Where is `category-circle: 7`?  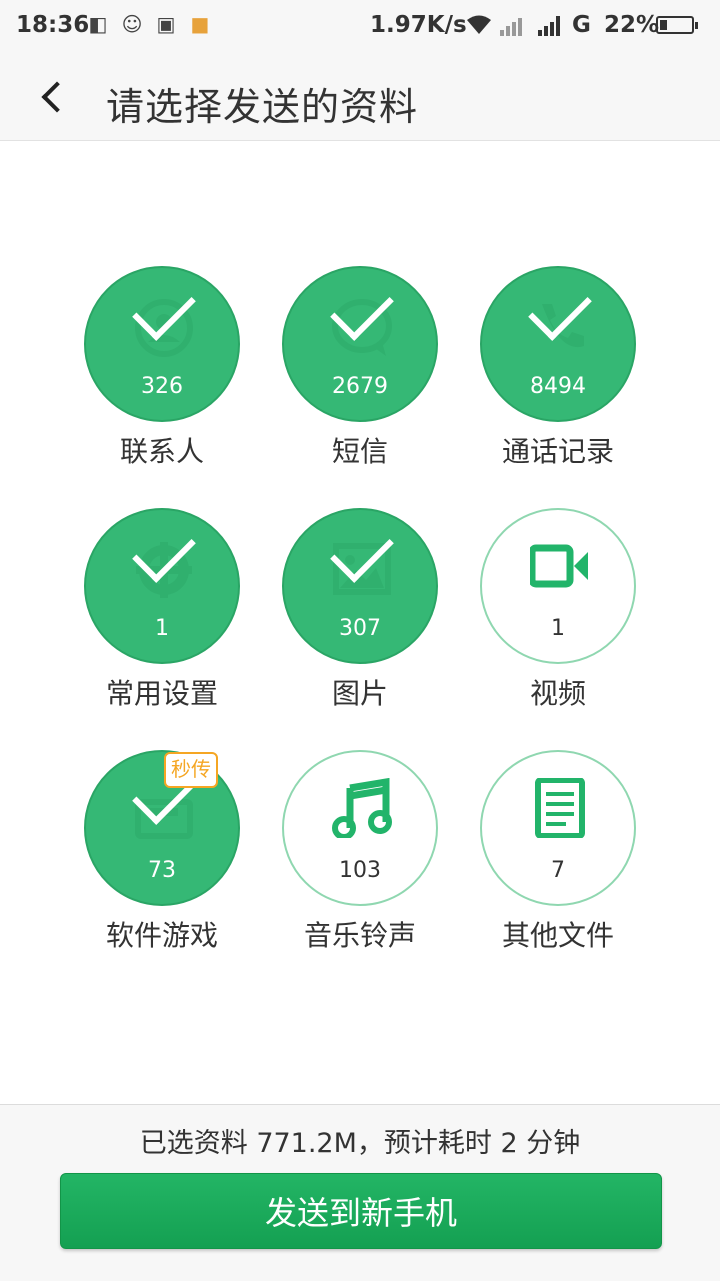 category-circle: 7 is located at coordinates (558, 828).